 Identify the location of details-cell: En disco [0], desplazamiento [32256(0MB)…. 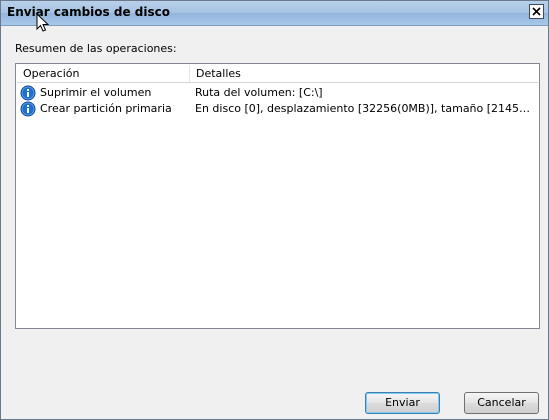
(365, 108).